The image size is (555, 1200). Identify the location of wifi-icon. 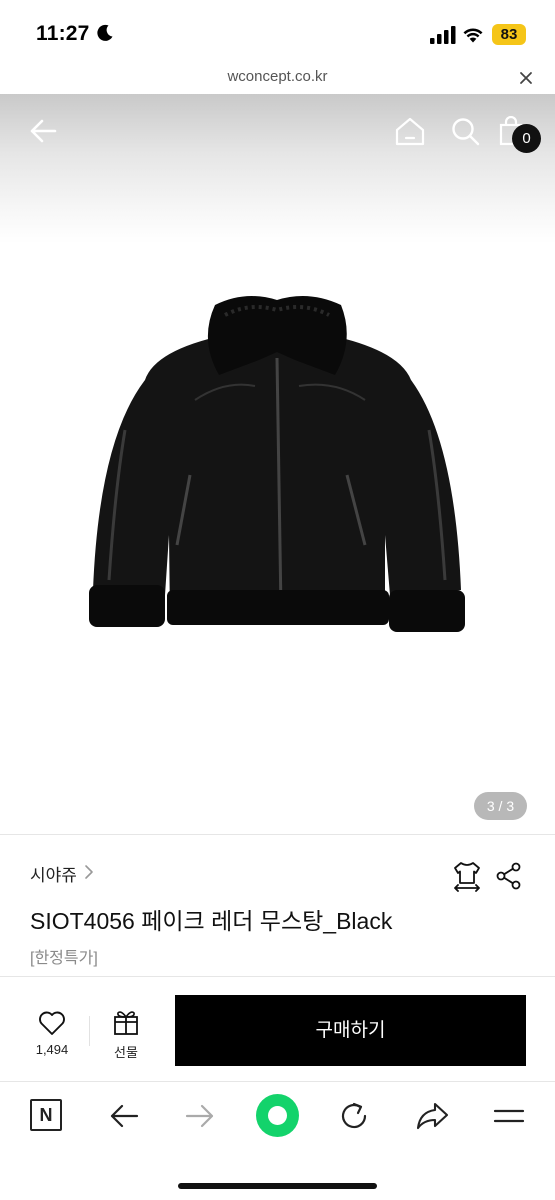
(473, 35).